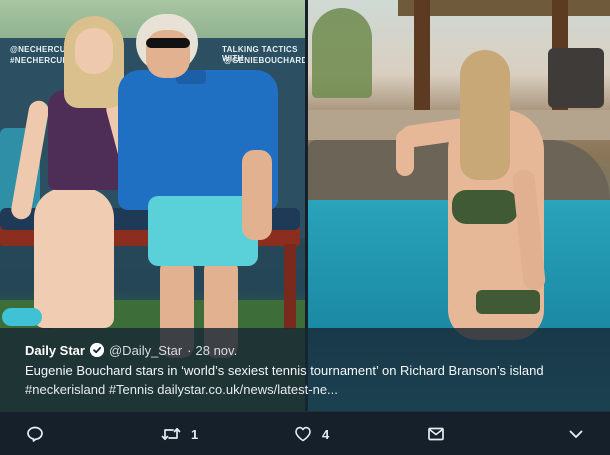 This screenshot has width=610, height=455. What do you see at coordinates (576, 78) in the screenshot?
I see `photo-chair` at bounding box center [576, 78].